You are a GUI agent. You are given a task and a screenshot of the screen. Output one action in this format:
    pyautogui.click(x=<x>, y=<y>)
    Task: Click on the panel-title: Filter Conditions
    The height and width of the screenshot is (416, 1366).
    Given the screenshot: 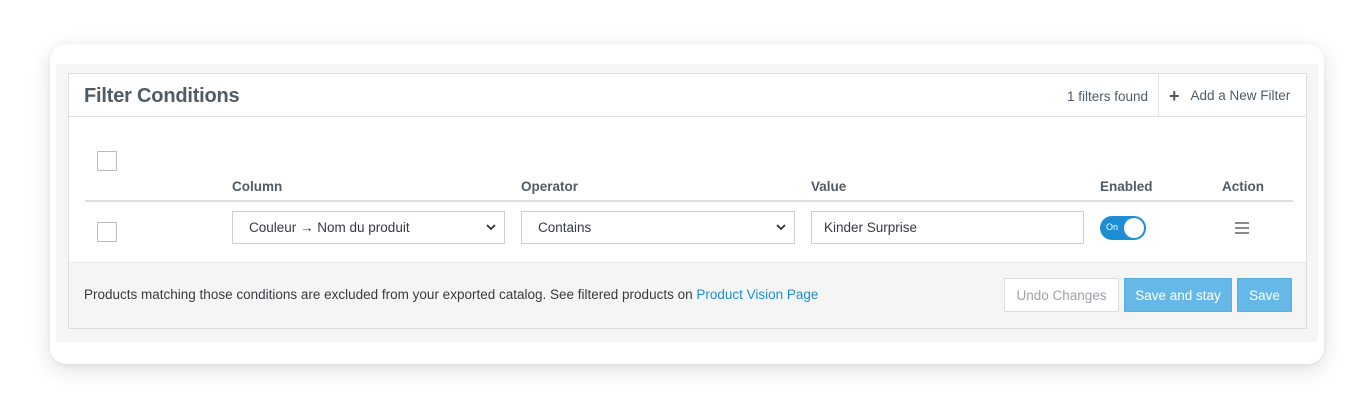 What is the action you would take?
    pyautogui.click(x=162, y=96)
    